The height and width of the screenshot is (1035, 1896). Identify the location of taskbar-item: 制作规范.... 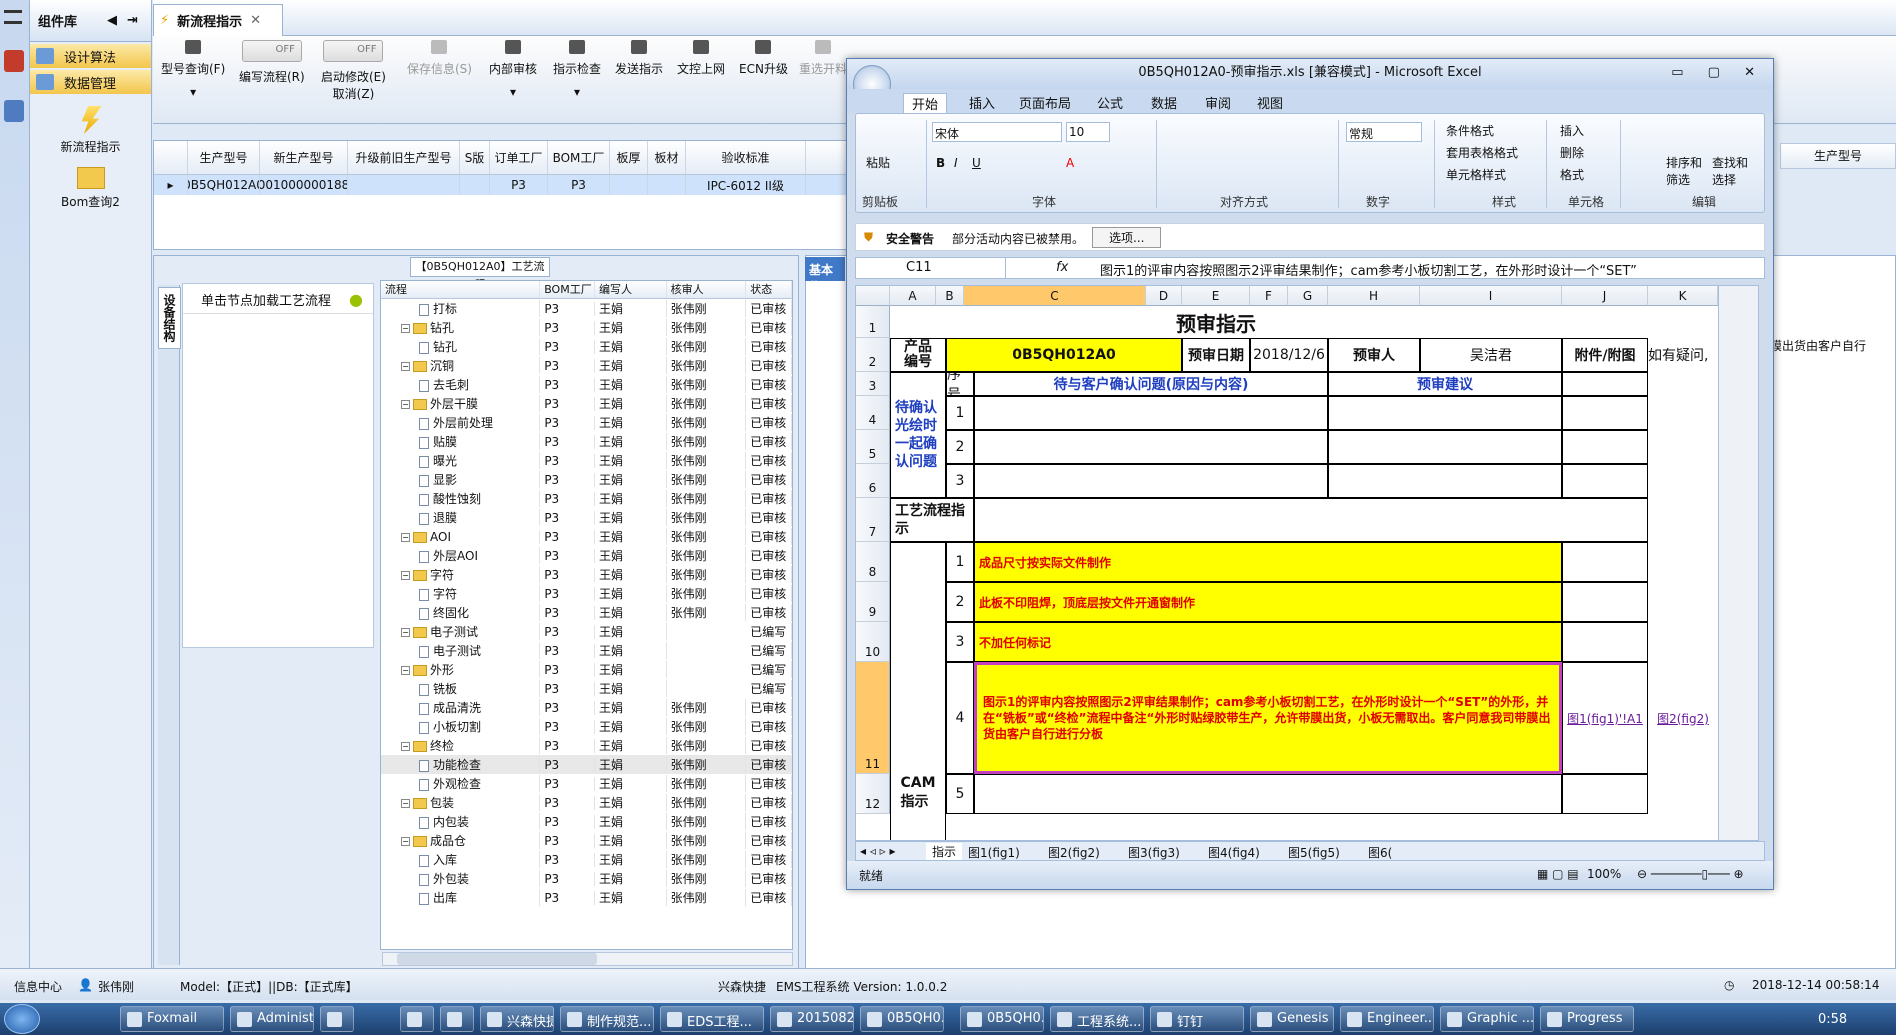
(607, 1019).